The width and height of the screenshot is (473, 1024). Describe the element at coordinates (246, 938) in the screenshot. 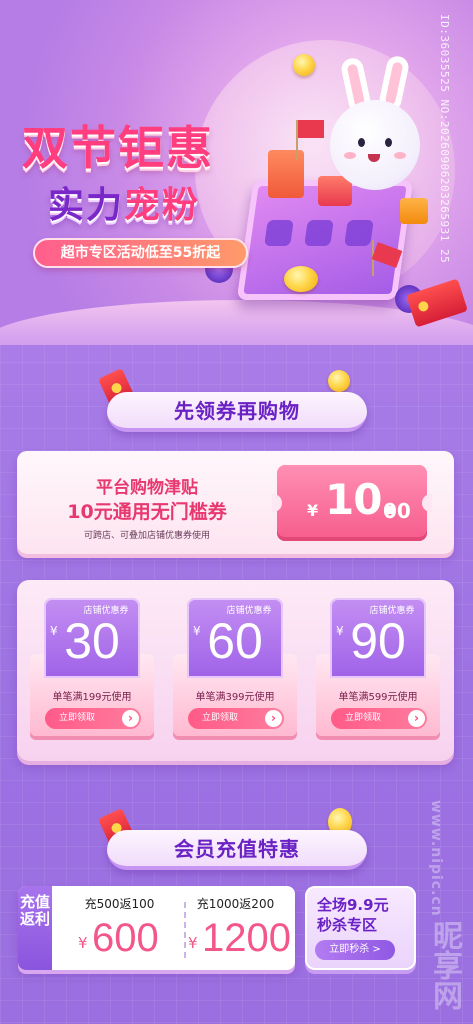

I see `recharge-value: 1200` at that location.